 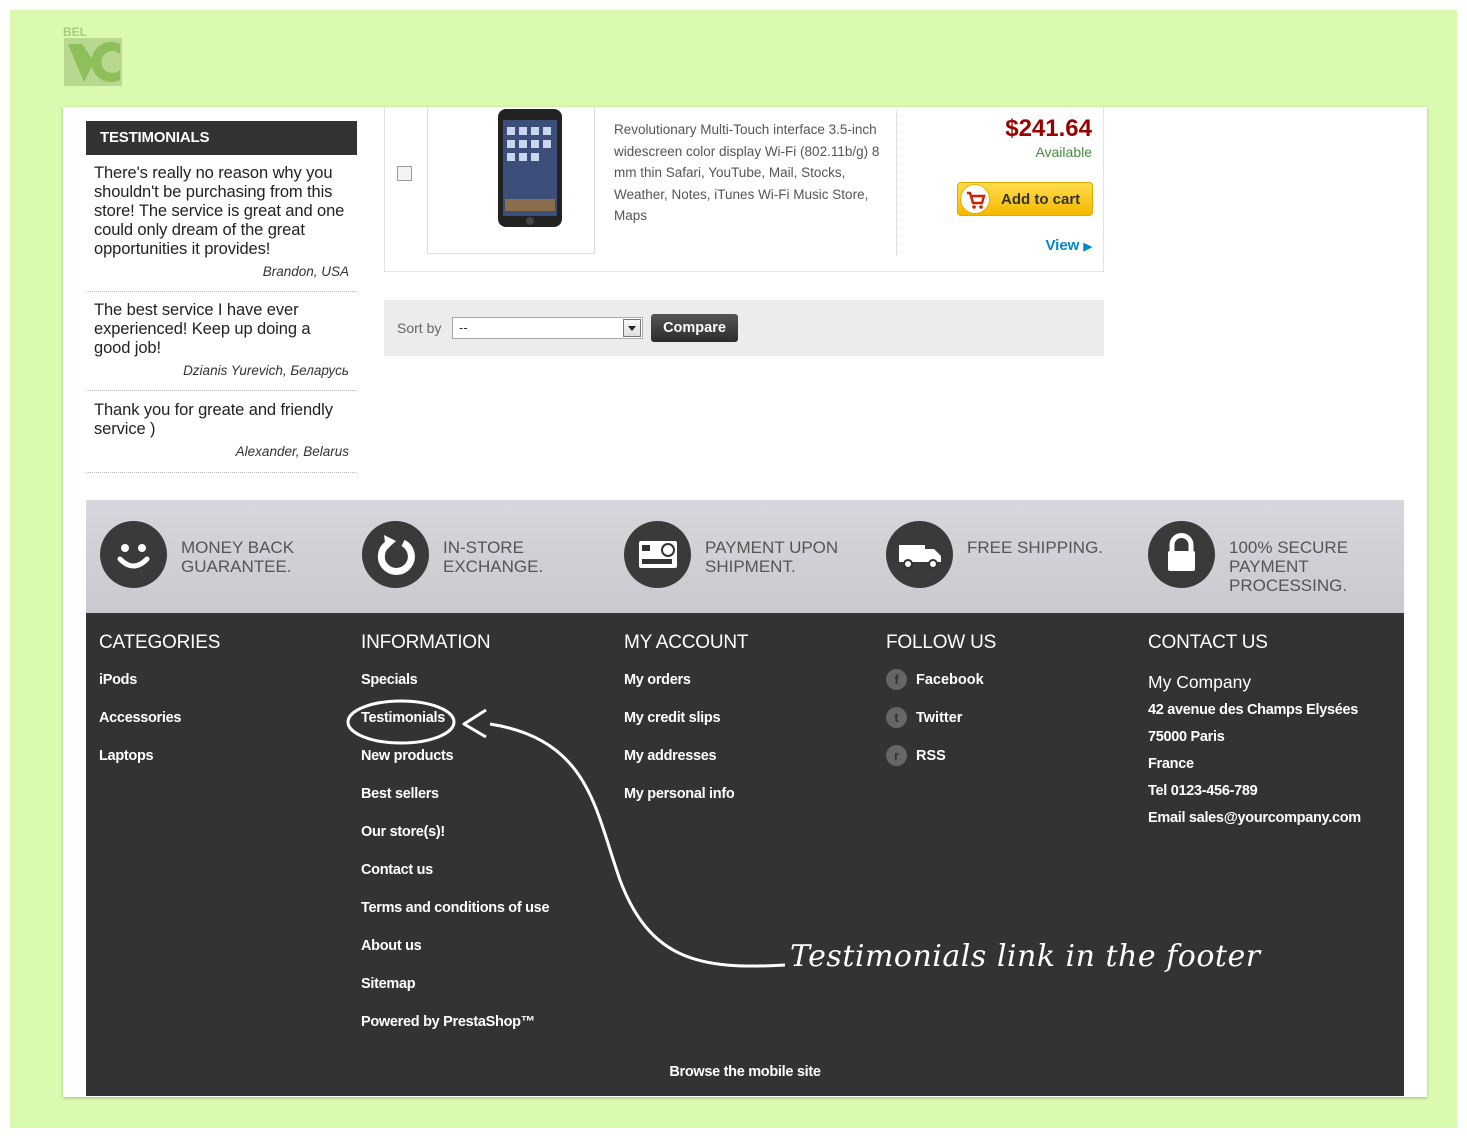 I want to click on arrow-head, so click(x=474, y=723).